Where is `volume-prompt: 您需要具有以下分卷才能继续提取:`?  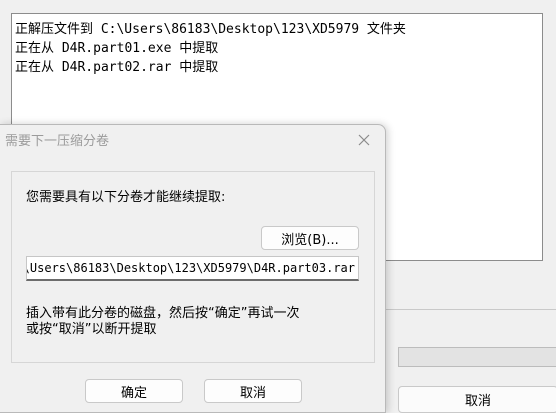
volume-prompt: 您需要具有以下分卷才能继续提取: is located at coordinates (126, 197).